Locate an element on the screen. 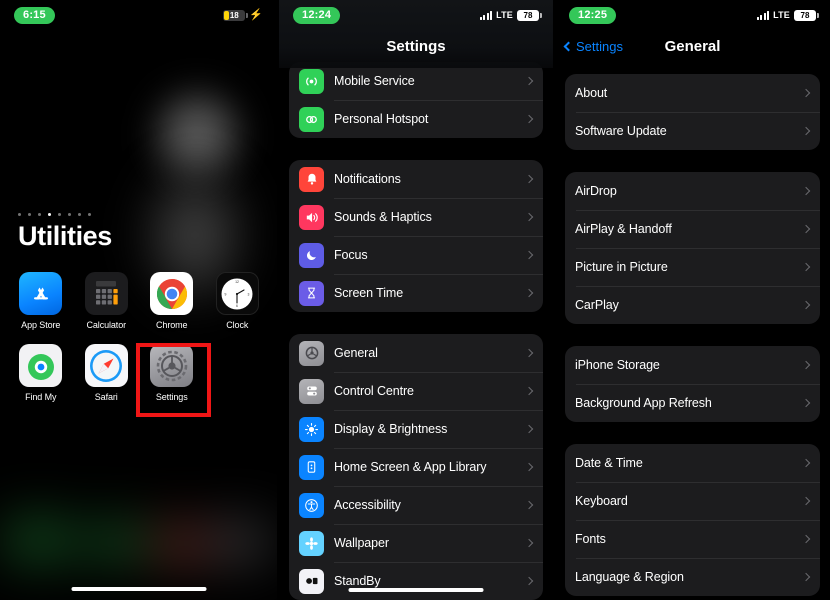  app-icon-calculator: Calculator is located at coordinates (107, 301).